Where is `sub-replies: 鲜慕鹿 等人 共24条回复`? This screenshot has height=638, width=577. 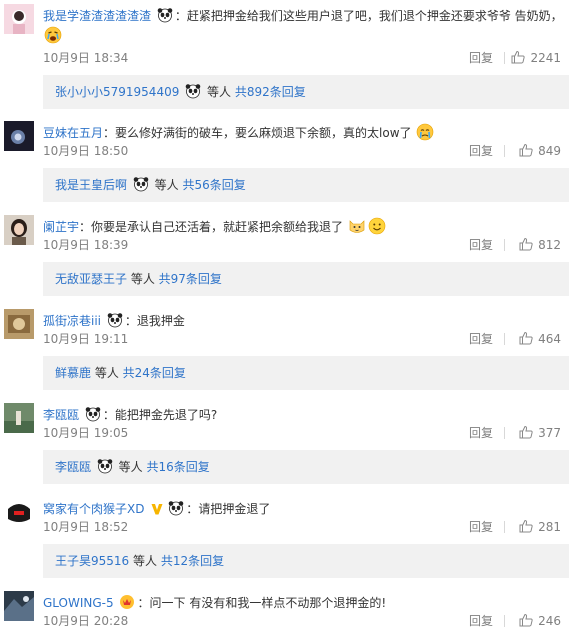
sub-replies: 鲜慕鹿 等人 共24条回复 is located at coordinates (306, 373).